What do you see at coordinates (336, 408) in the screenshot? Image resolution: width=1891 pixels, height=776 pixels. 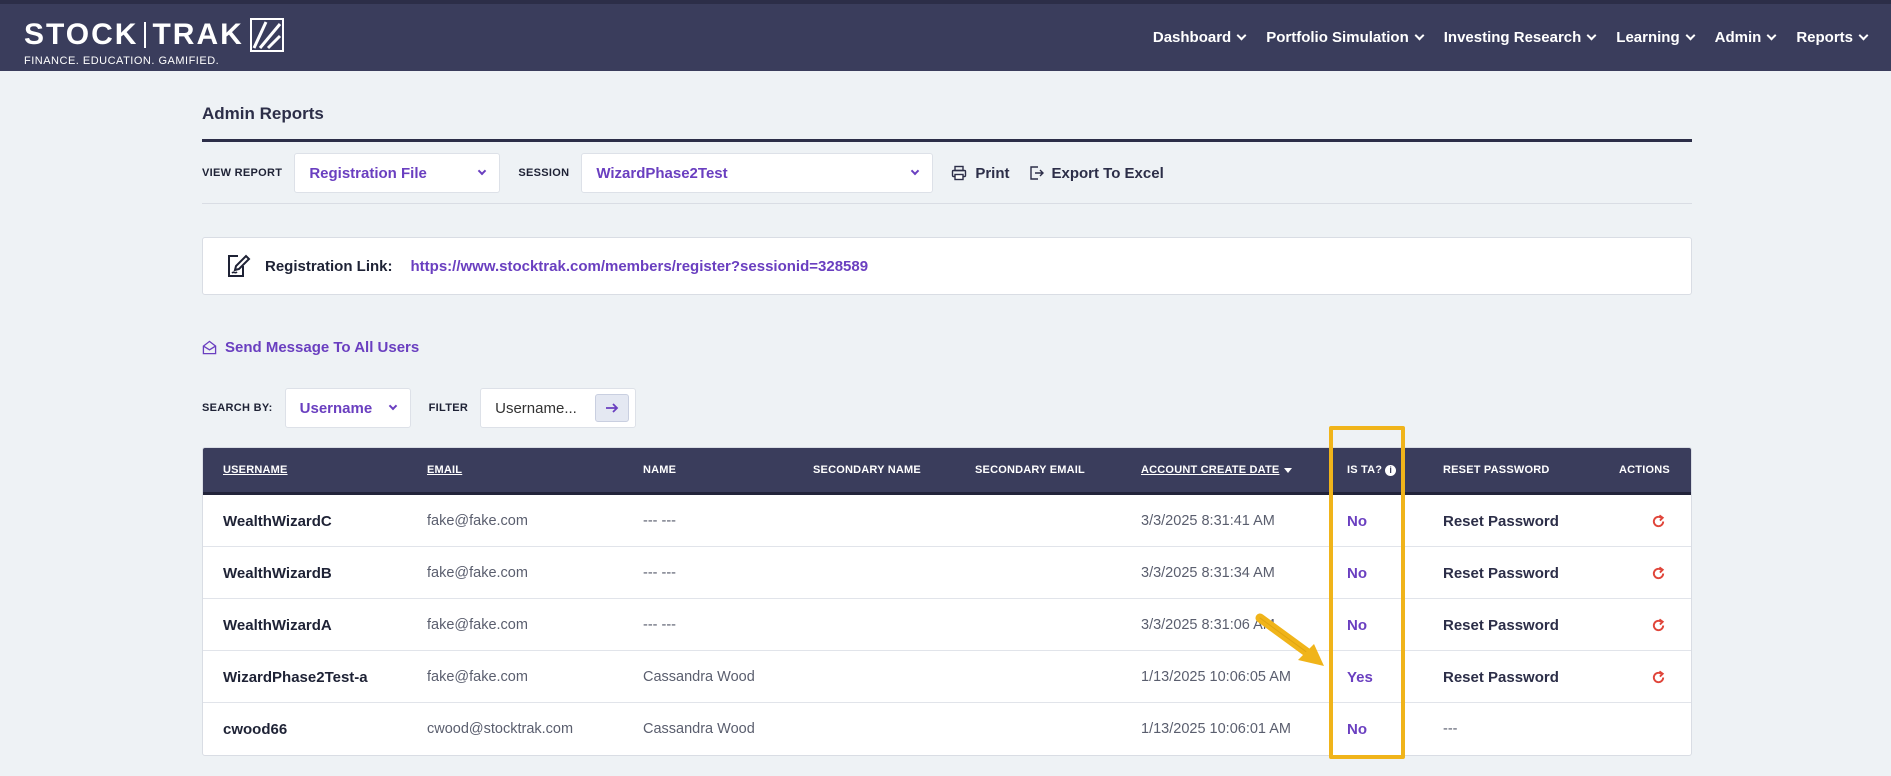 I see `search-by-value: Username` at bounding box center [336, 408].